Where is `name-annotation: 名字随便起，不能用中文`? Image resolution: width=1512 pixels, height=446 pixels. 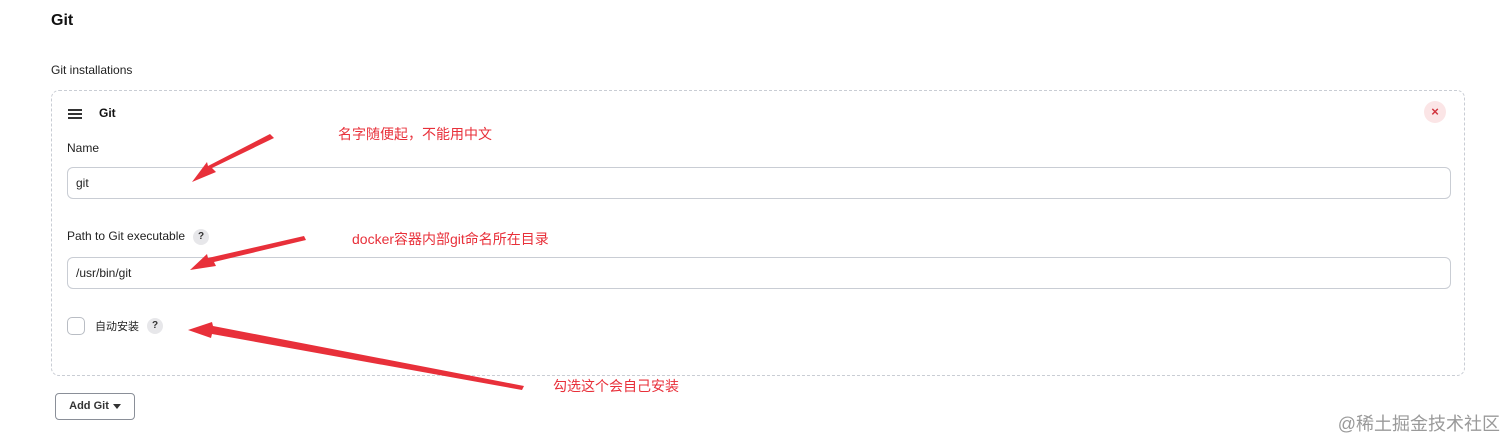 name-annotation: 名字随便起，不能用中文 is located at coordinates (415, 134).